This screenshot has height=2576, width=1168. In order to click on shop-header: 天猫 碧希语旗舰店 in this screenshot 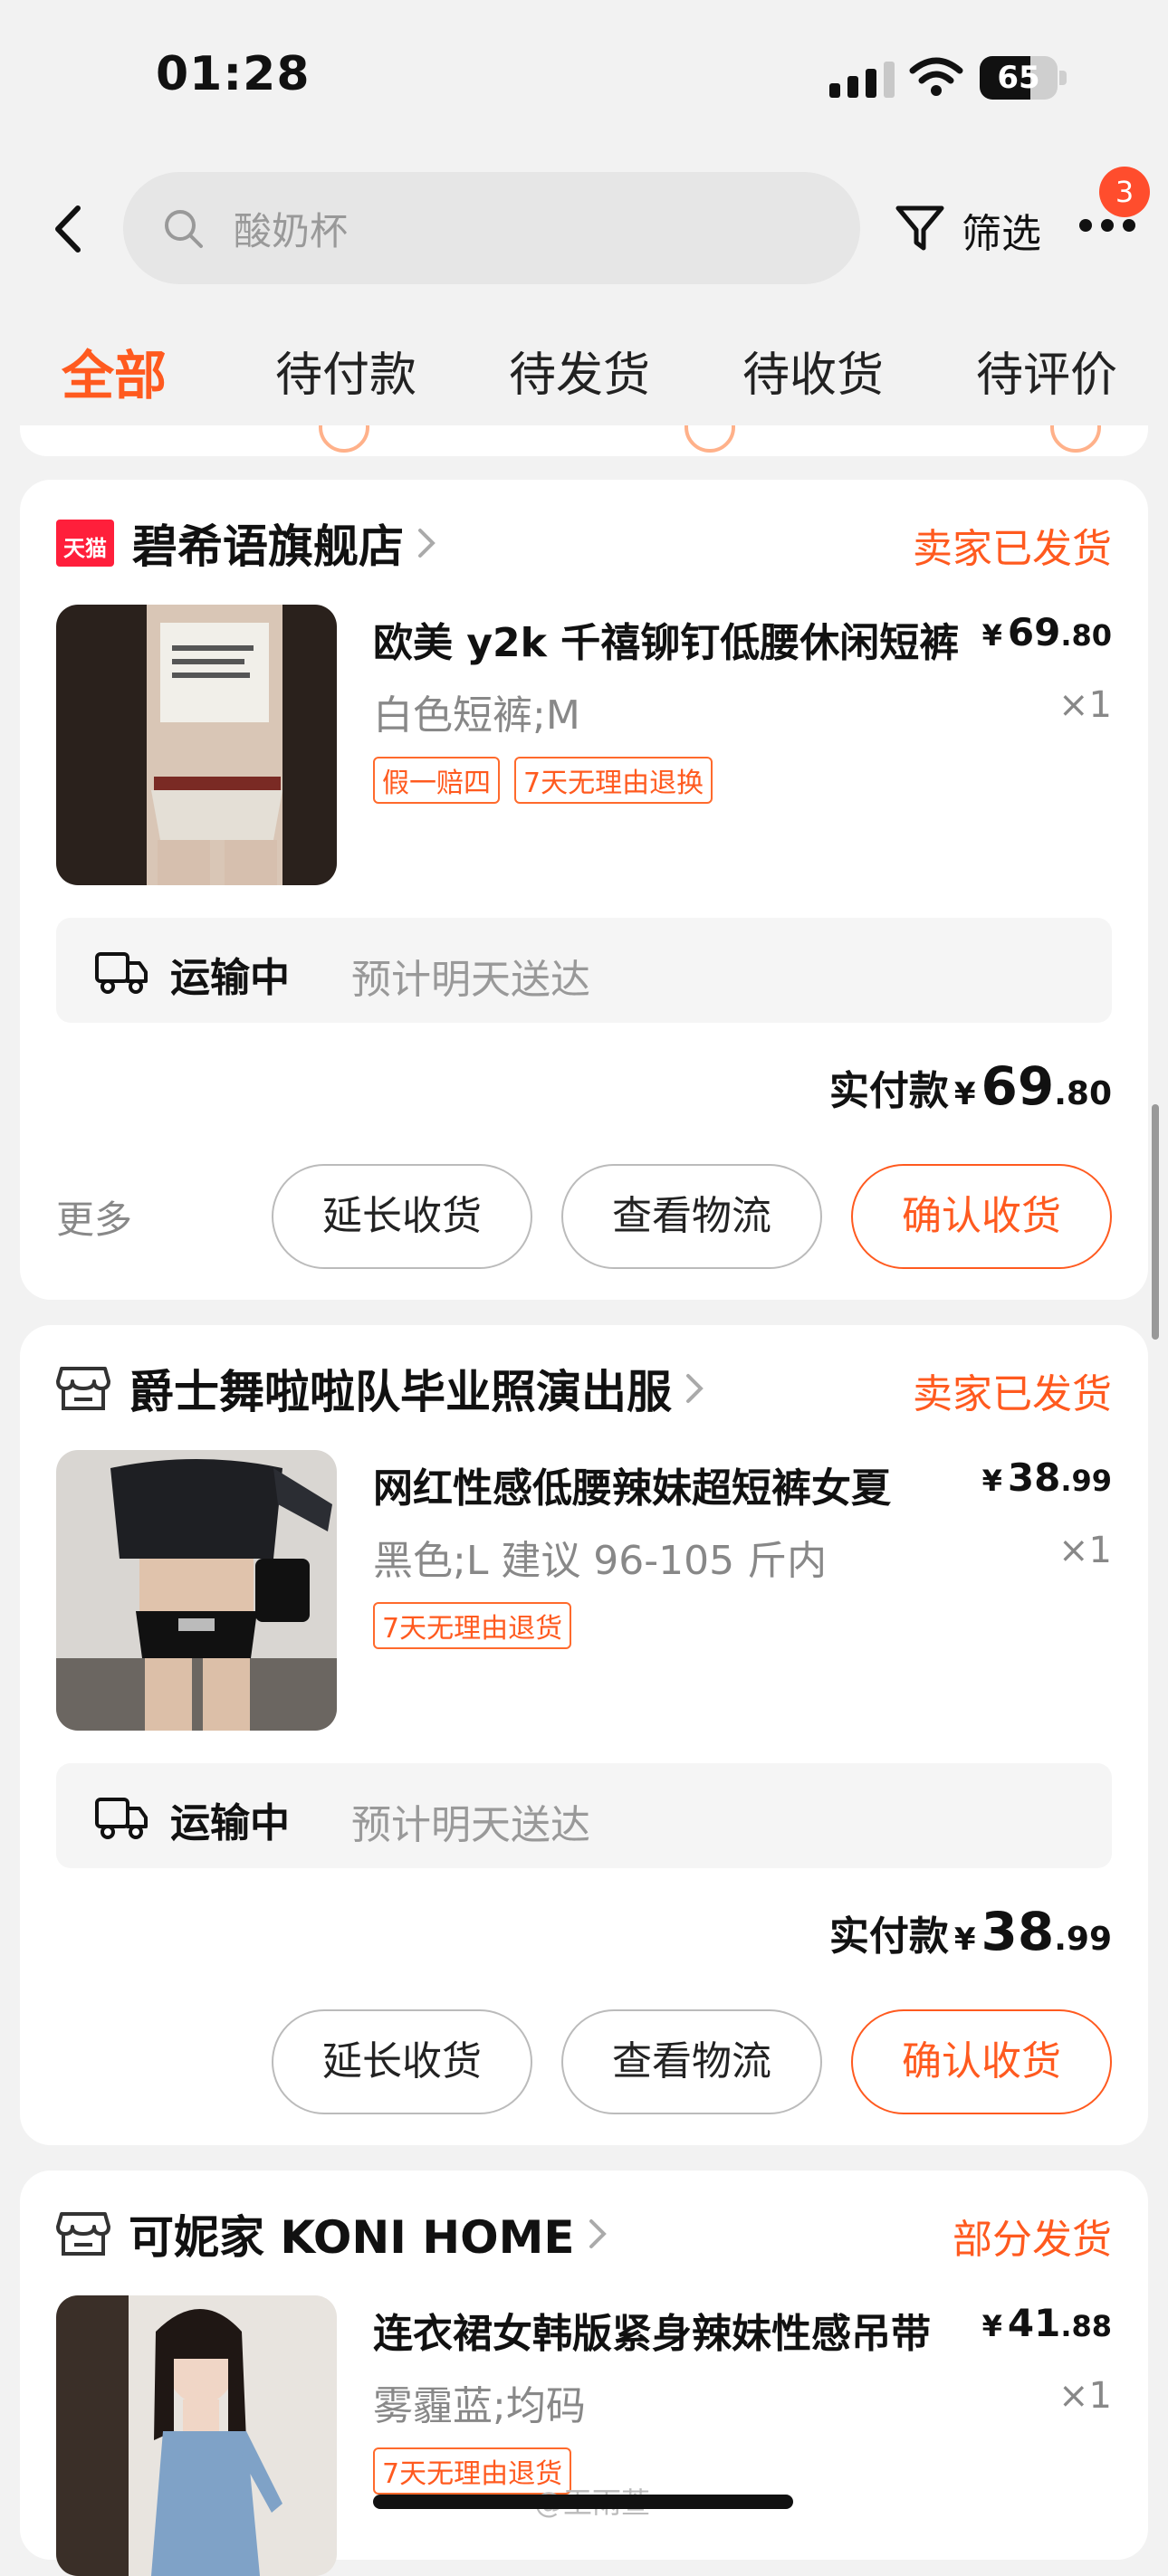, I will do `click(246, 543)`.